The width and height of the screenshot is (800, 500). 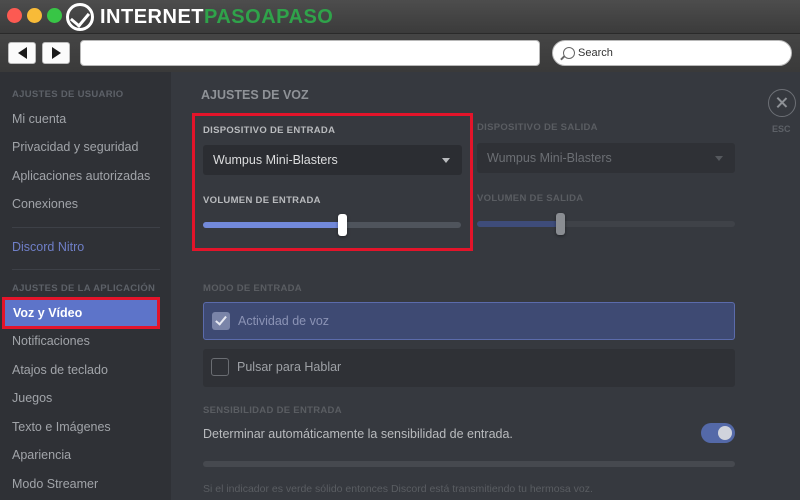 What do you see at coordinates (32, 398) in the screenshot?
I see `sidebar-item-games: Juegos` at bounding box center [32, 398].